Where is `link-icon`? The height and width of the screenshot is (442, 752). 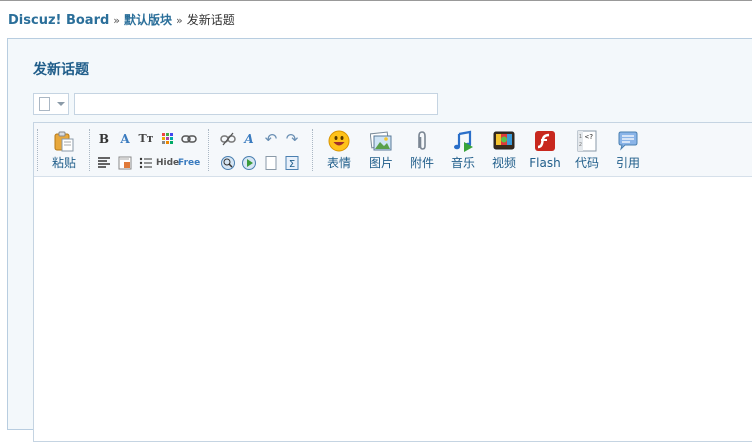 link-icon is located at coordinates (189, 139).